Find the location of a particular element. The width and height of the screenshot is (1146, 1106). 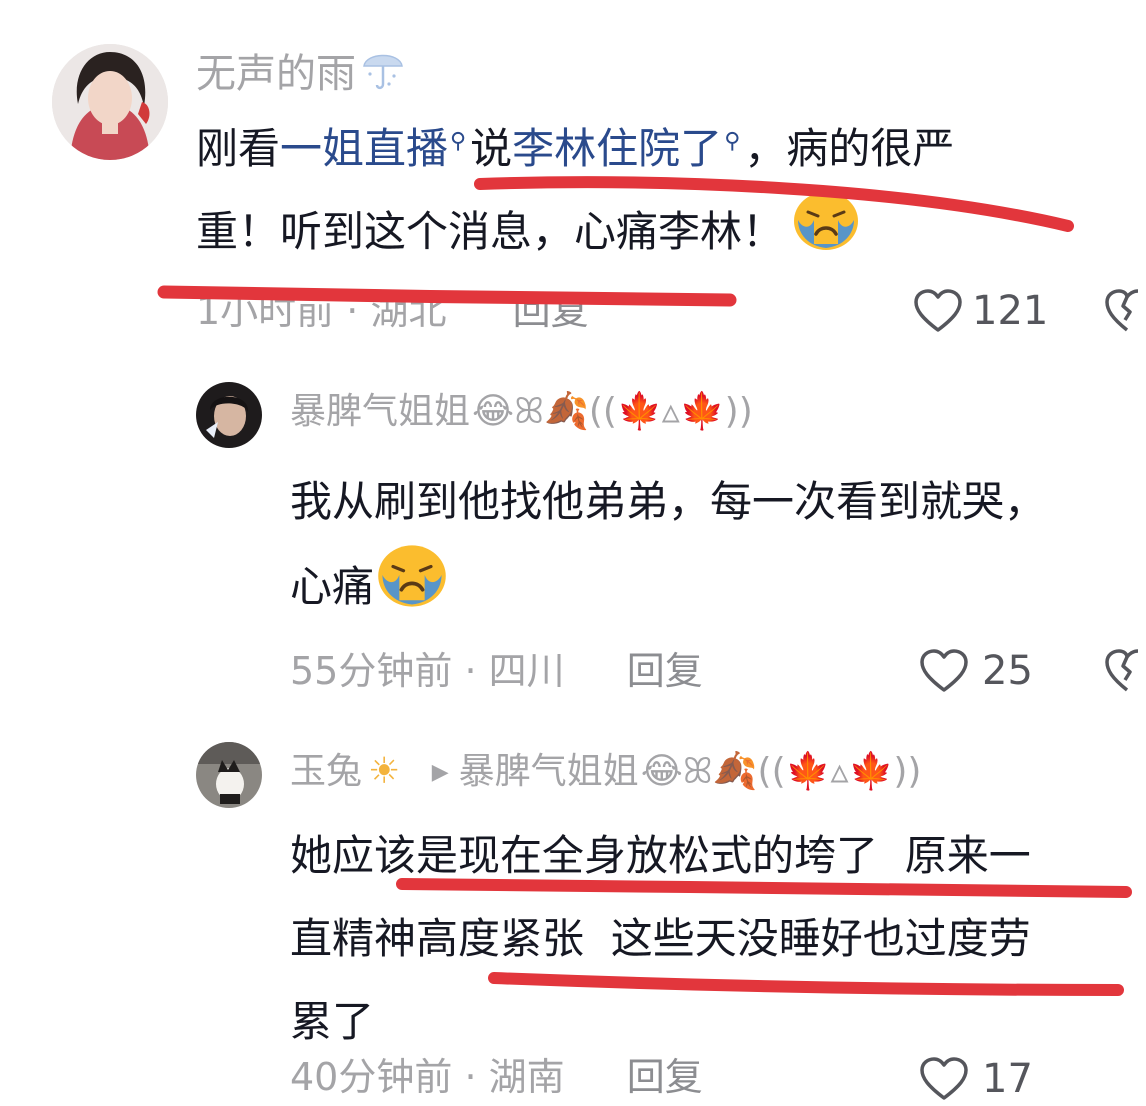

comment-text-part: ，病的很严 is located at coordinates (849, 148).